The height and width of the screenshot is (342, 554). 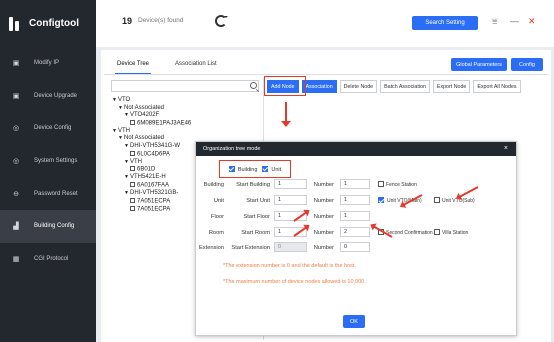 What do you see at coordinates (355, 216) in the screenshot?
I see `floor-number-input: 1` at bounding box center [355, 216].